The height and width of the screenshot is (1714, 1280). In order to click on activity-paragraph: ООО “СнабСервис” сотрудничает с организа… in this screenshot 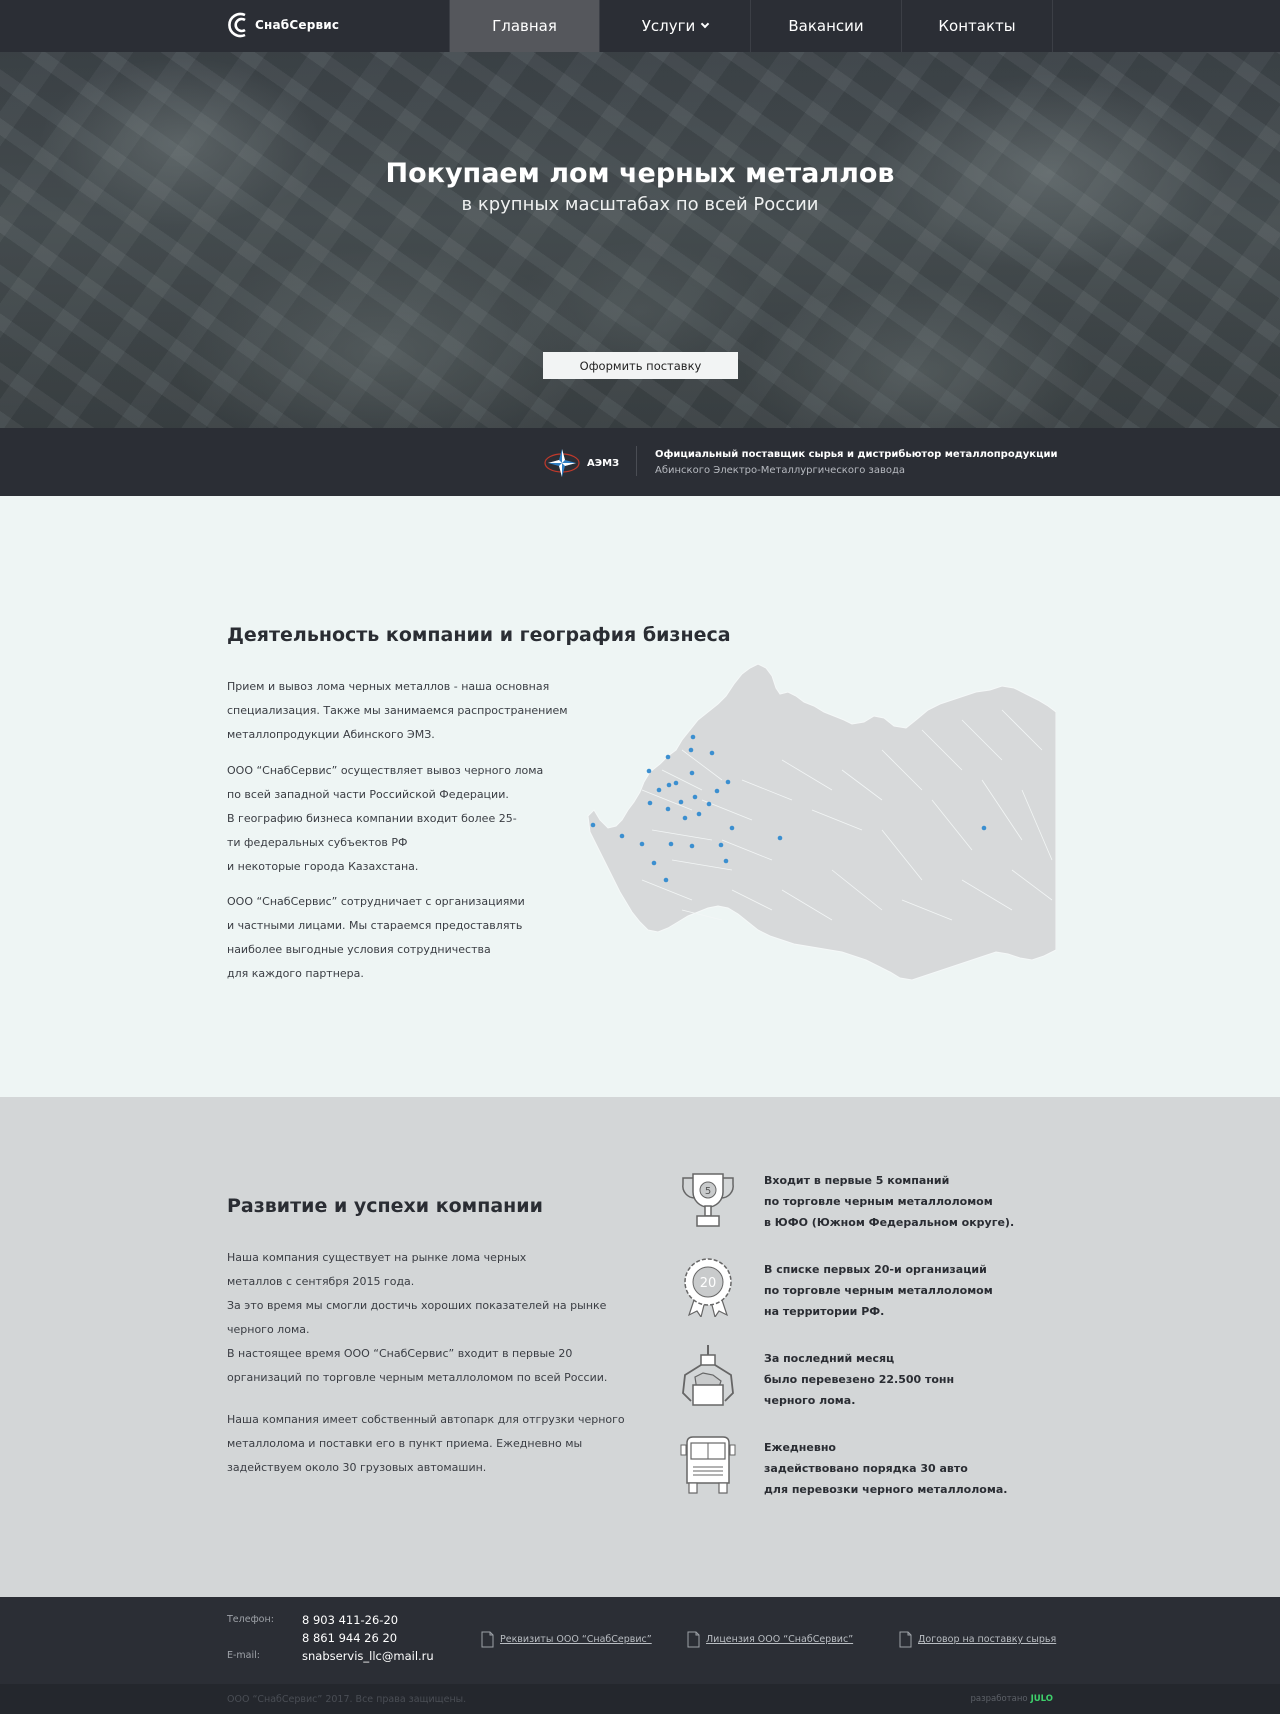, I will do `click(376, 938)`.